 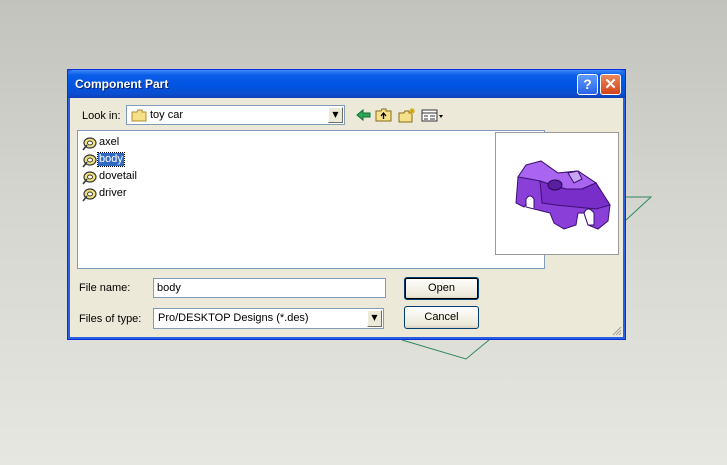 I want to click on files-of-type-value: Pro/DESKTOP Designs (*.des), so click(x=233, y=318).